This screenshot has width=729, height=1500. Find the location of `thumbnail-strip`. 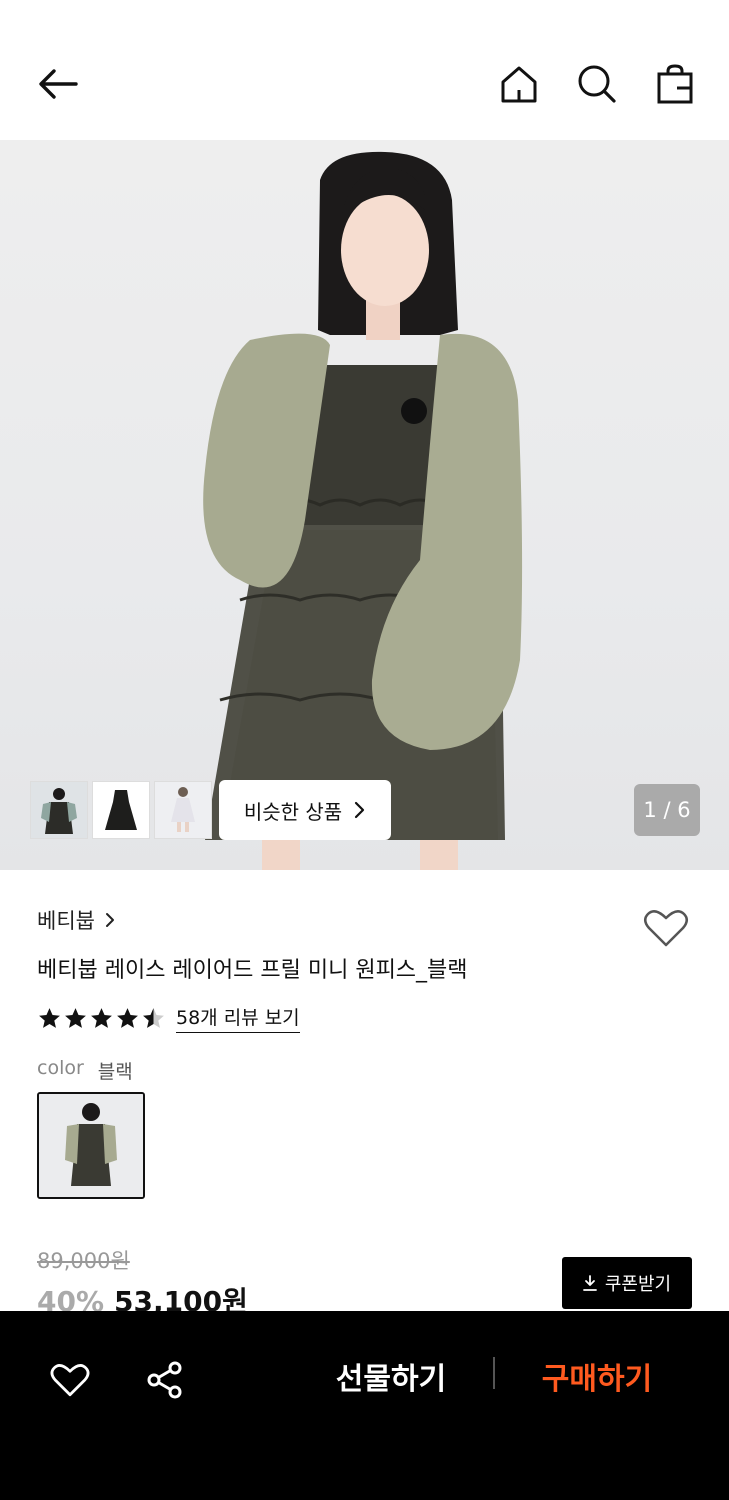

thumbnail-strip is located at coordinates (121, 810).